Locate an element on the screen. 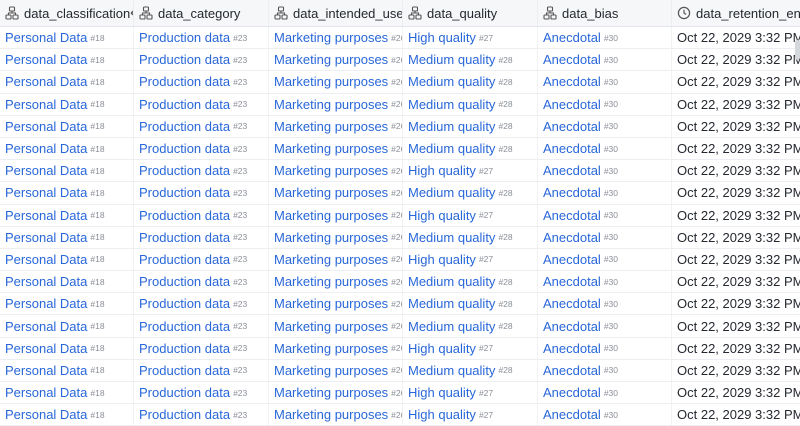 The height and width of the screenshot is (426, 800). scrollbar-thumb is located at coordinates (797, 50).